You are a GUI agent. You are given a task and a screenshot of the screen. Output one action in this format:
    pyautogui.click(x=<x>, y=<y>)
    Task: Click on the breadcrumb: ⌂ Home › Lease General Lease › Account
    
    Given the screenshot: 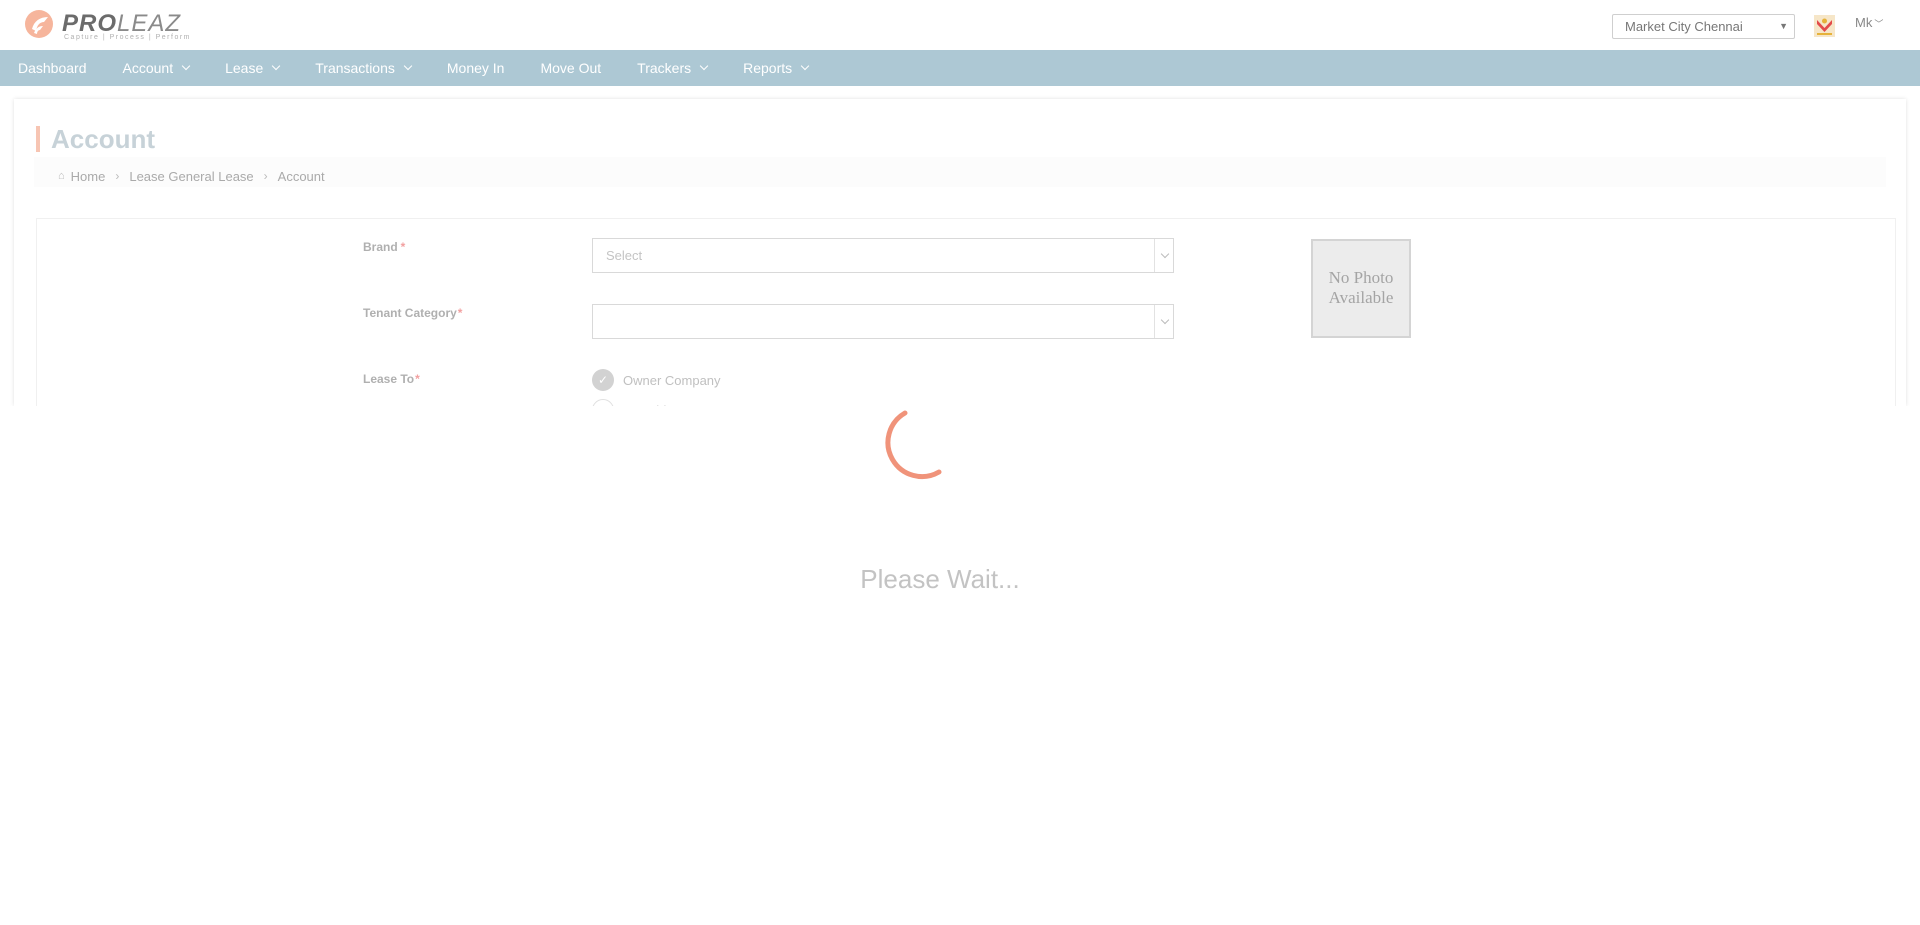 What is the action you would take?
    pyautogui.click(x=960, y=172)
    